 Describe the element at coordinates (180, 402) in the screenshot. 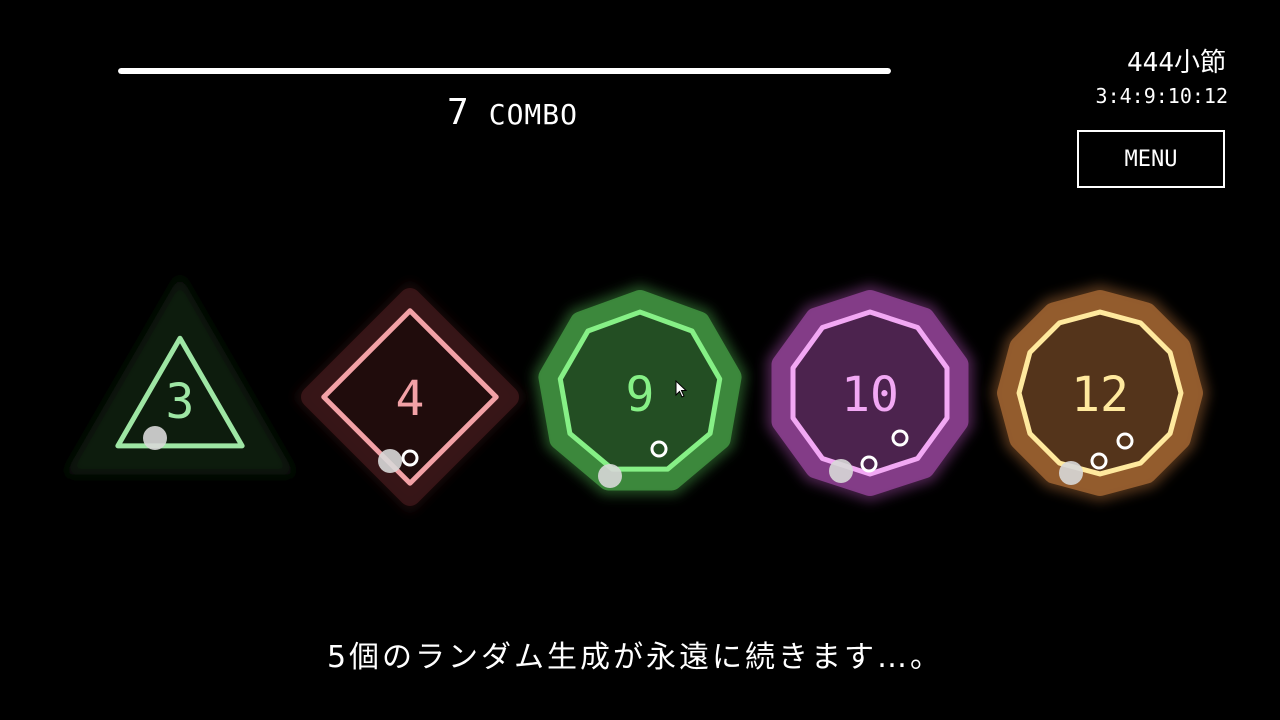

I see `polygon-number: 3` at that location.